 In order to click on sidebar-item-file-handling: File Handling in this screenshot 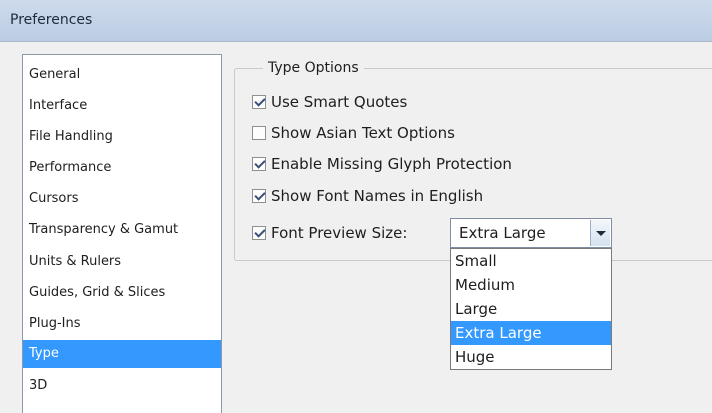, I will do `click(122, 137)`.